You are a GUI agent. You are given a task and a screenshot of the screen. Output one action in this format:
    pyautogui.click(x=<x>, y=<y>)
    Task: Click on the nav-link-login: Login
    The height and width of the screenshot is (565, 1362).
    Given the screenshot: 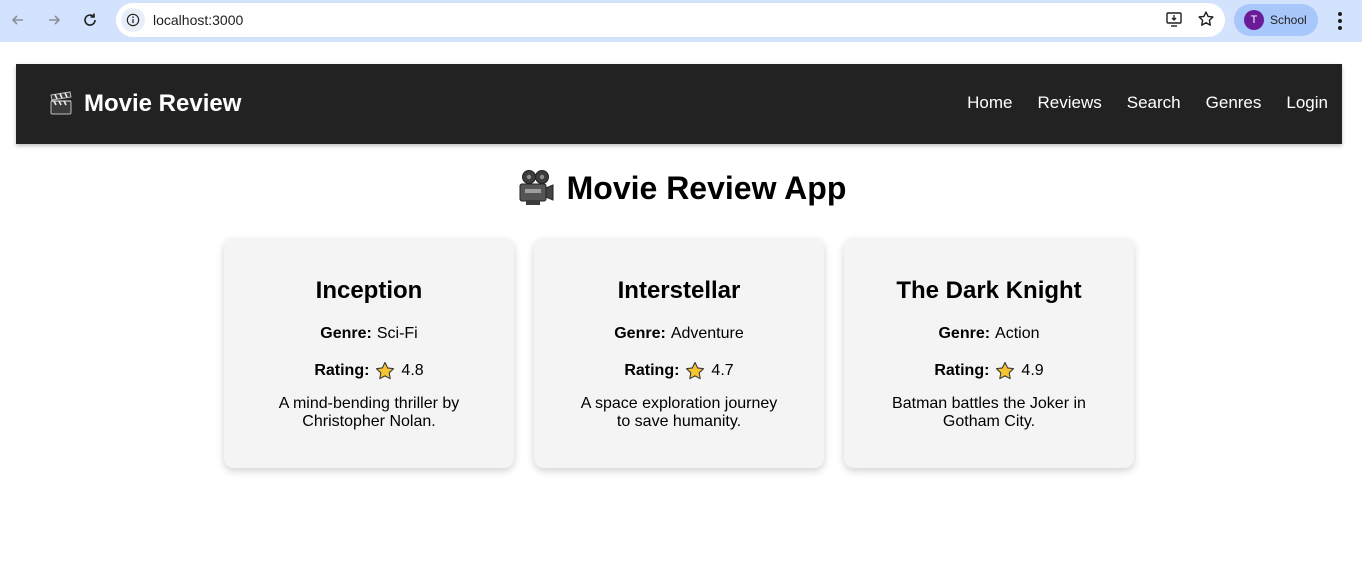 What is the action you would take?
    pyautogui.click(x=1307, y=103)
    